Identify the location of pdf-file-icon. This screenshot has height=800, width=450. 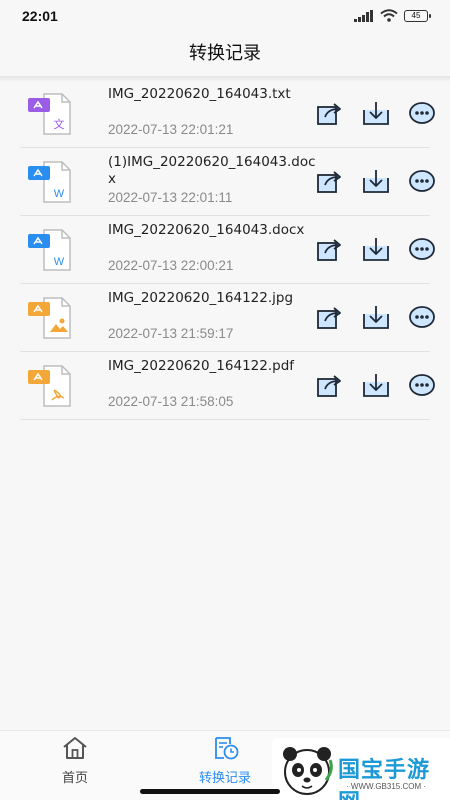
(50, 385).